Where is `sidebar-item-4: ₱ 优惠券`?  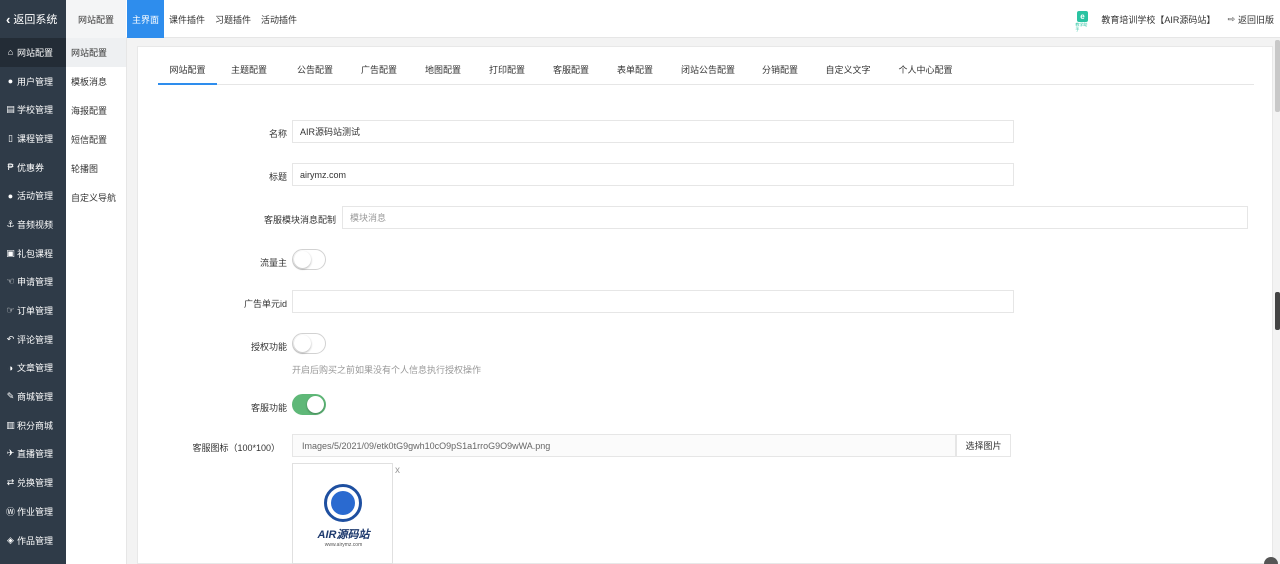 sidebar-item-4: ₱ 优惠券 is located at coordinates (33, 167).